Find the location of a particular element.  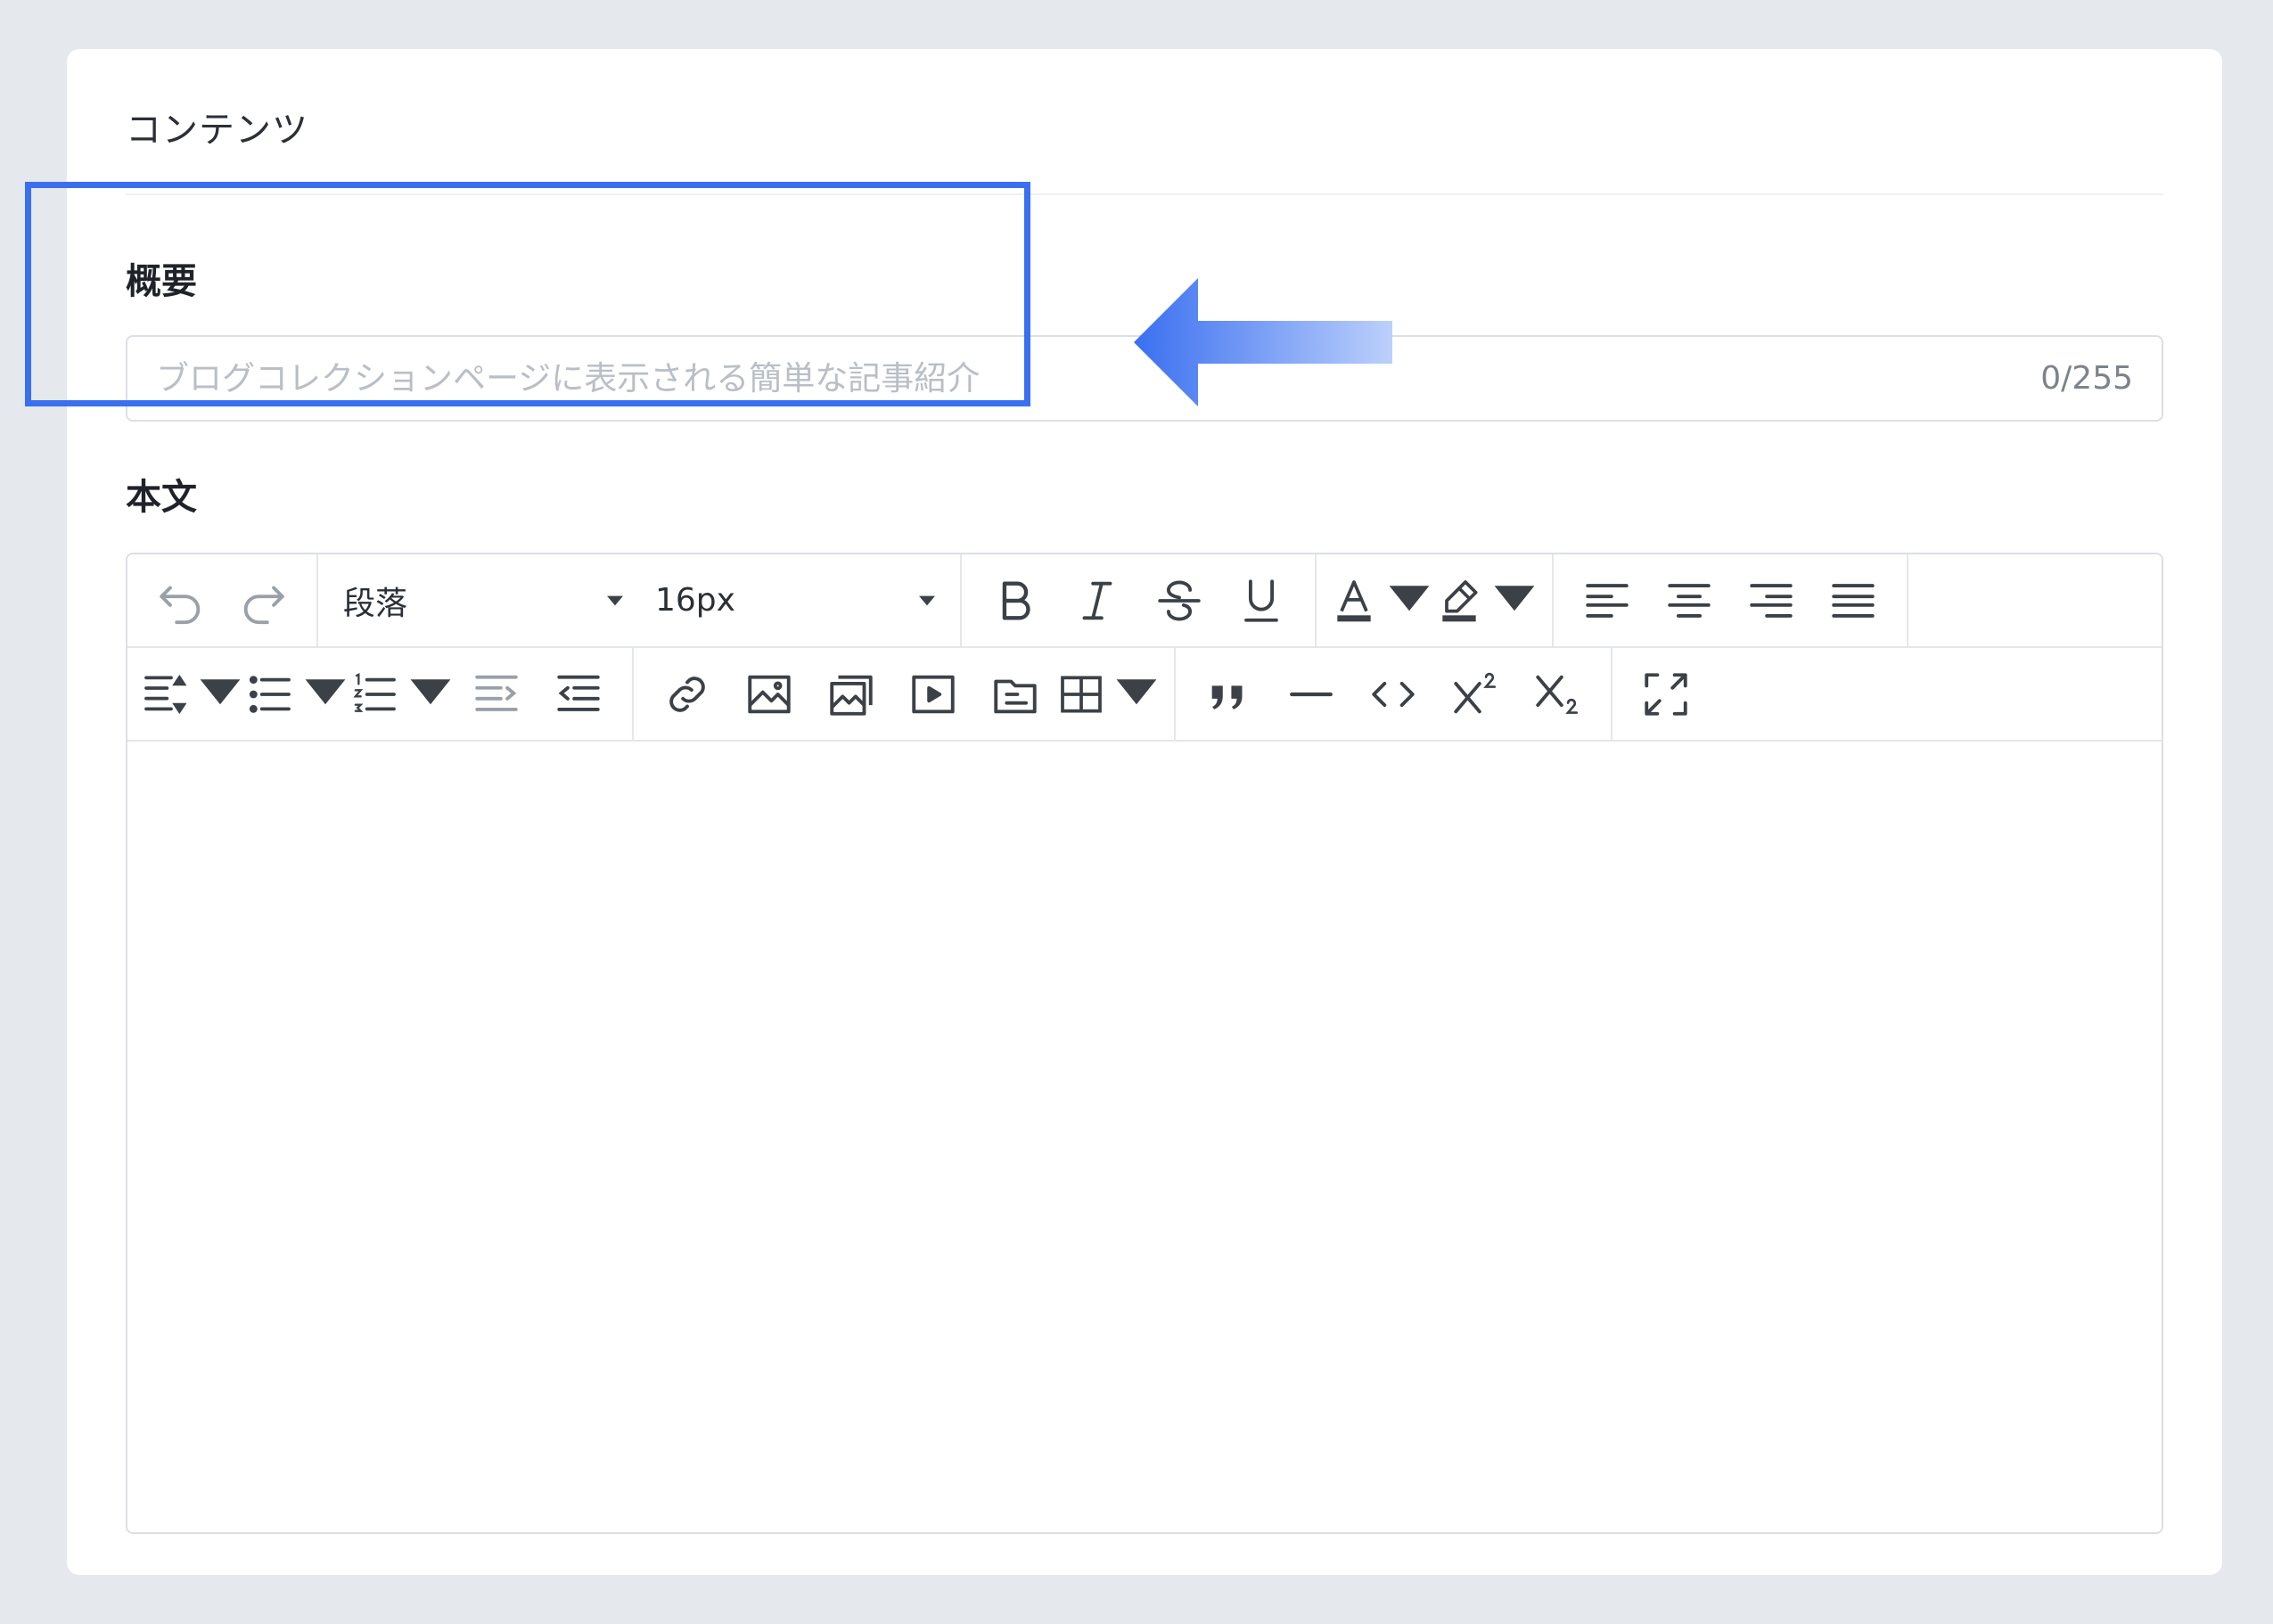

text-style-group is located at coordinates (1139, 600).